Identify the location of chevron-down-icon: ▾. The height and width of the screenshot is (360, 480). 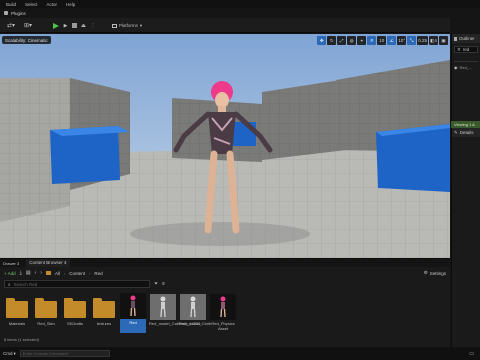
(14, 353).